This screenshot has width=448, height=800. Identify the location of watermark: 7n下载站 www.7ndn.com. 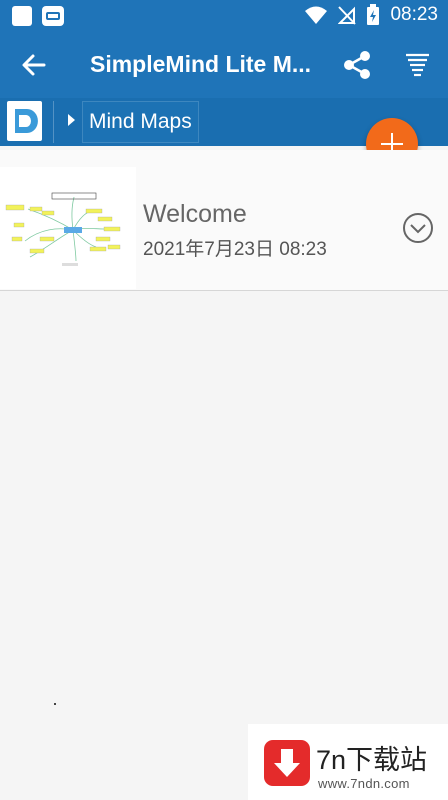
(348, 762).